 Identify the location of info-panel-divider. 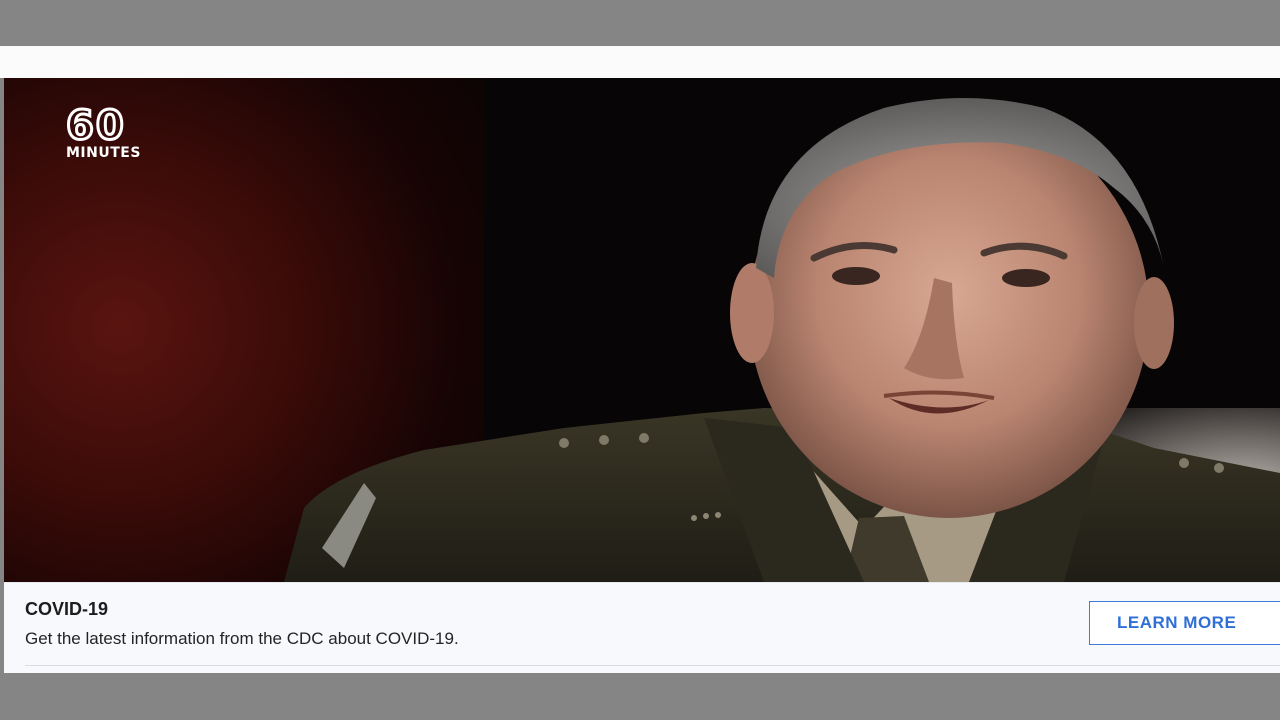
(652, 665).